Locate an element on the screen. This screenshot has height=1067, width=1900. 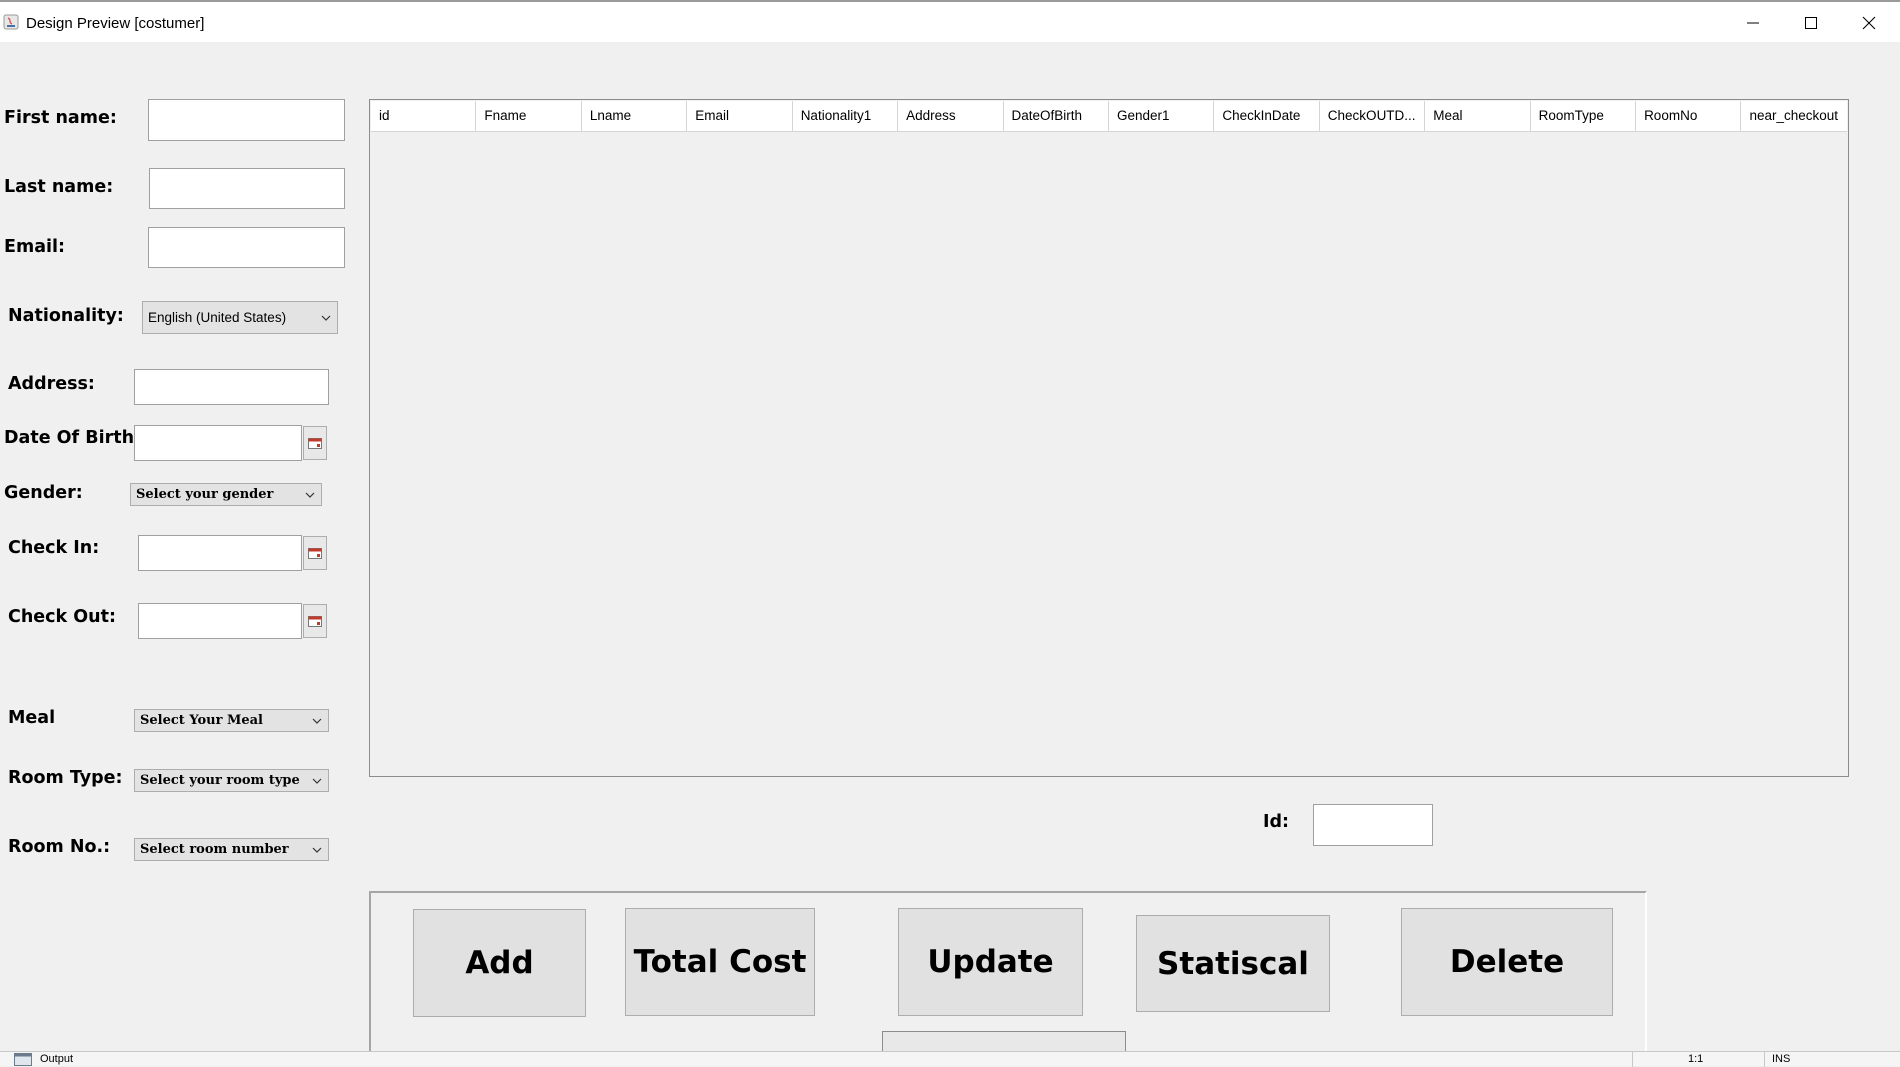
title-bar: Design Preview [costumer] is located at coordinates (950, 21).